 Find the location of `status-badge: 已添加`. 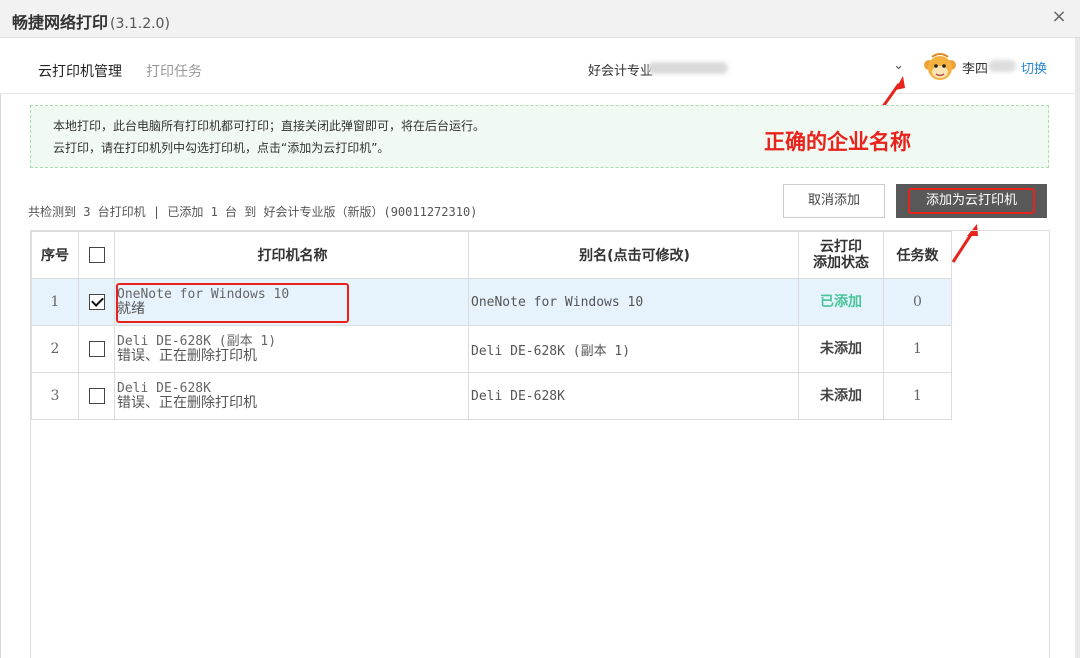

status-badge: 已添加 is located at coordinates (841, 301).